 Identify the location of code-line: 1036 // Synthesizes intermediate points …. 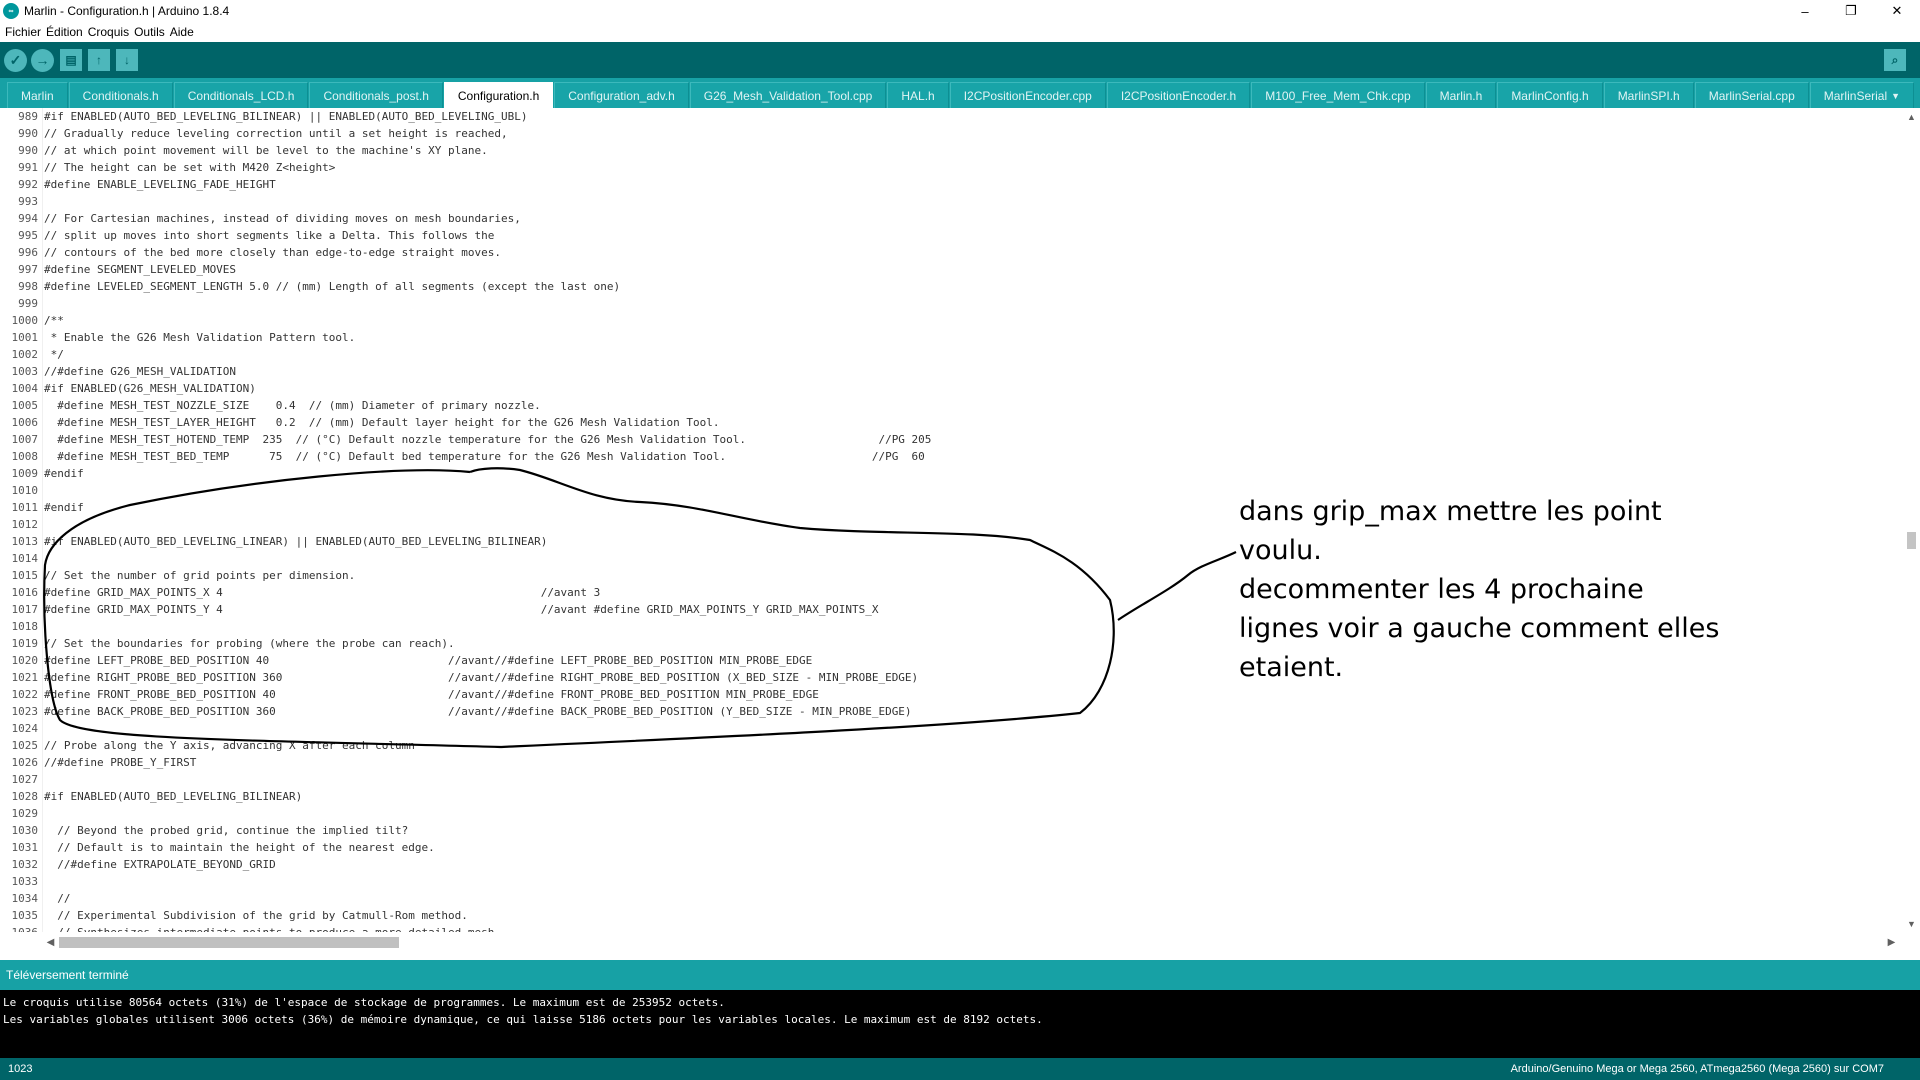
(950, 928).